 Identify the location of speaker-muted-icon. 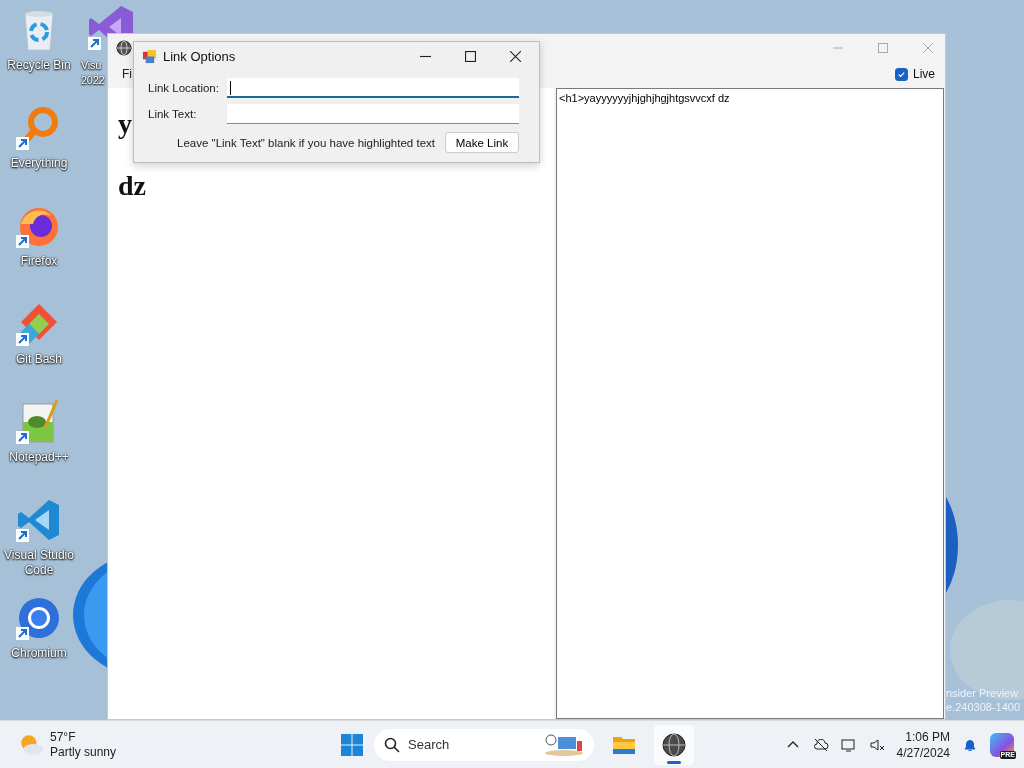
(876, 744).